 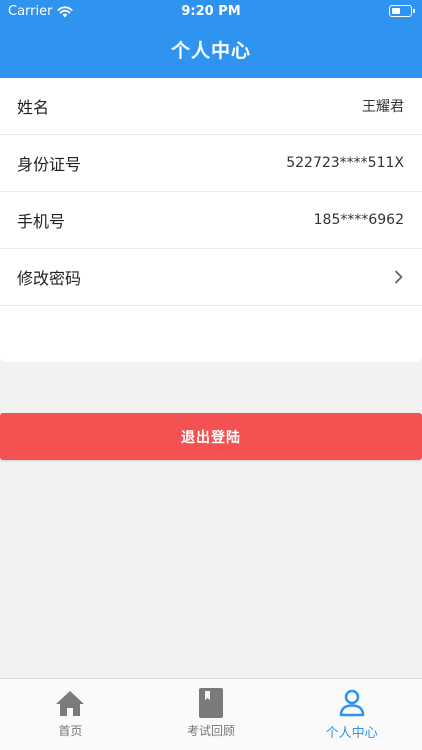 I want to click on change-password-label: 修改密码, so click(x=49, y=278).